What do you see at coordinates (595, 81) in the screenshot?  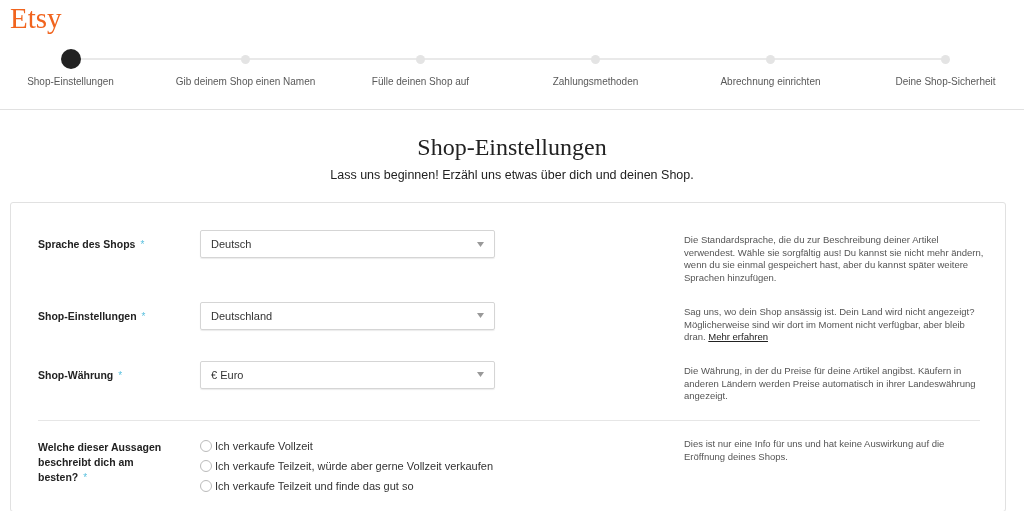 I see `step-label: Zahlungsmethoden` at bounding box center [595, 81].